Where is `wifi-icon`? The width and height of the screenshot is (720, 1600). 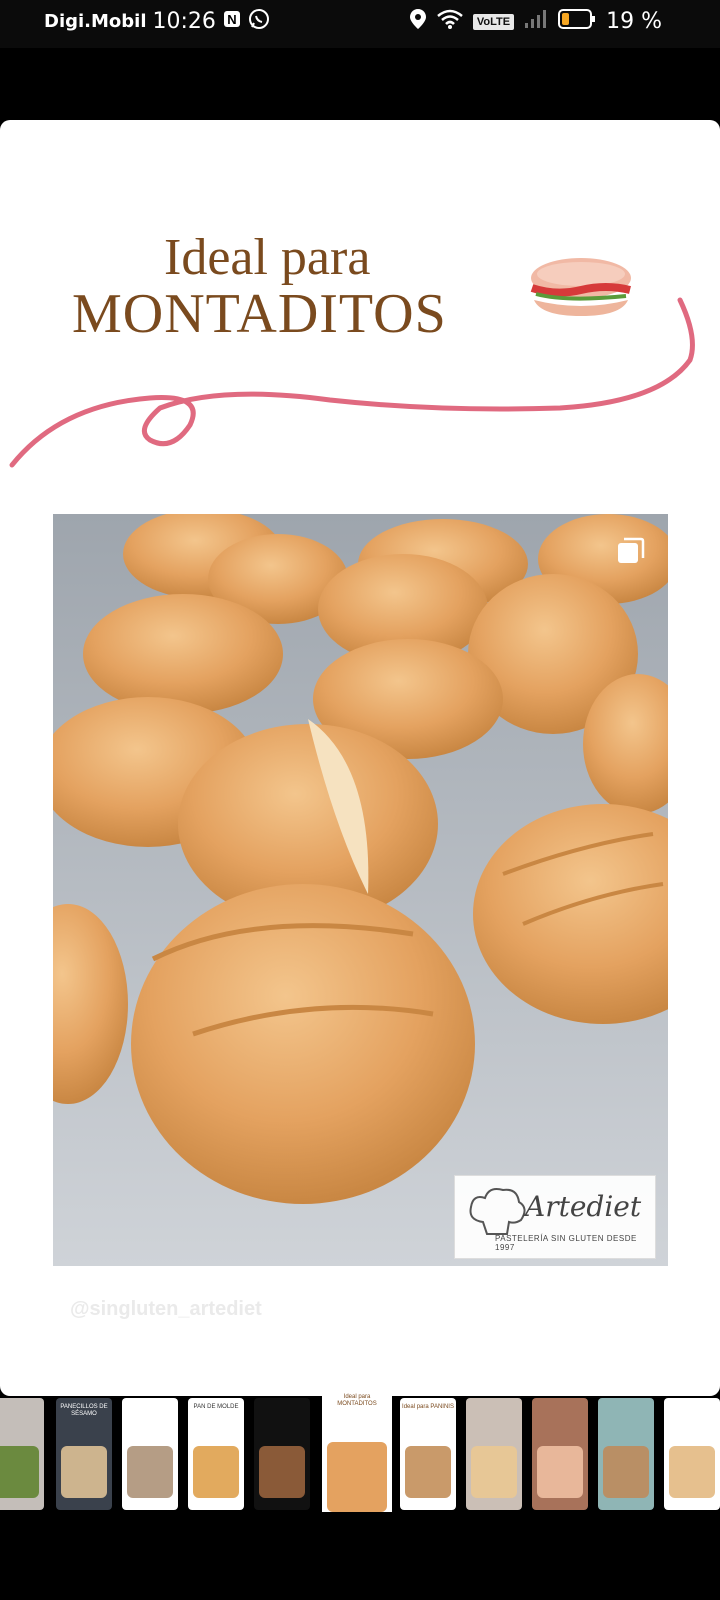 wifi-icon is located at coordinates (450, 21).